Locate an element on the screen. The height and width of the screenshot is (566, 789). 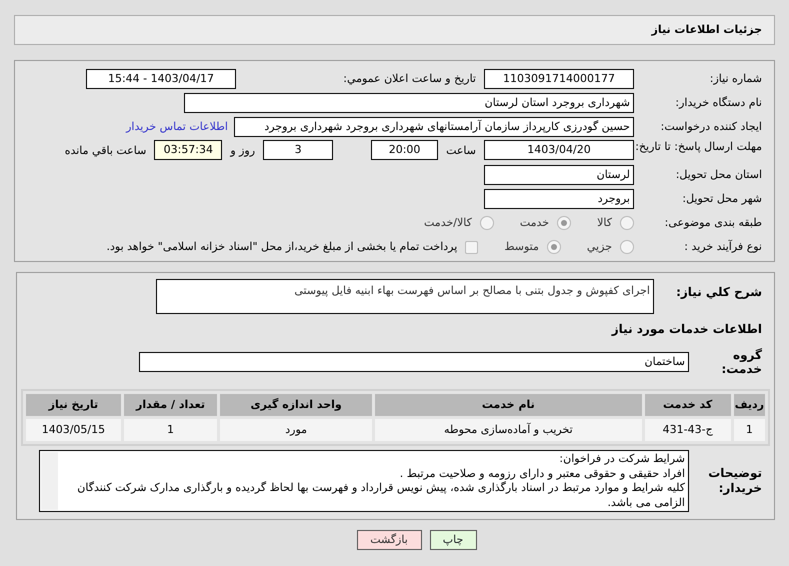
contact-link: اطلاعات تماس خریدار is located at coordinates (177, 127).